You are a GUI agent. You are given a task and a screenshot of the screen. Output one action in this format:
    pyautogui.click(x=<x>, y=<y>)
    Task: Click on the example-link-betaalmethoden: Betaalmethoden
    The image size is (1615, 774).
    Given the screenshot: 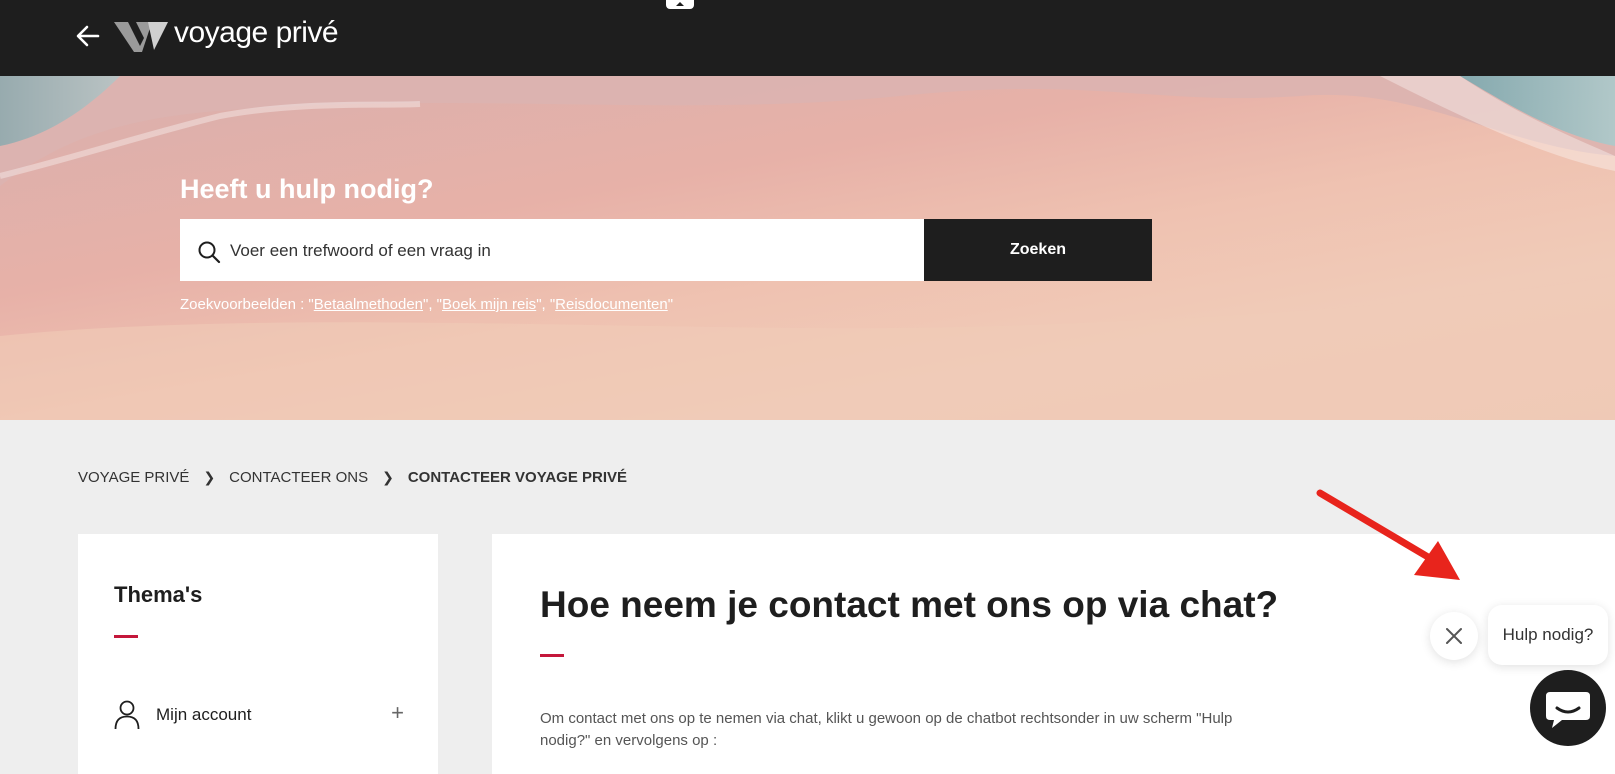 What is the action you would take?
    pyautogui.click(x=368, y=304)
    